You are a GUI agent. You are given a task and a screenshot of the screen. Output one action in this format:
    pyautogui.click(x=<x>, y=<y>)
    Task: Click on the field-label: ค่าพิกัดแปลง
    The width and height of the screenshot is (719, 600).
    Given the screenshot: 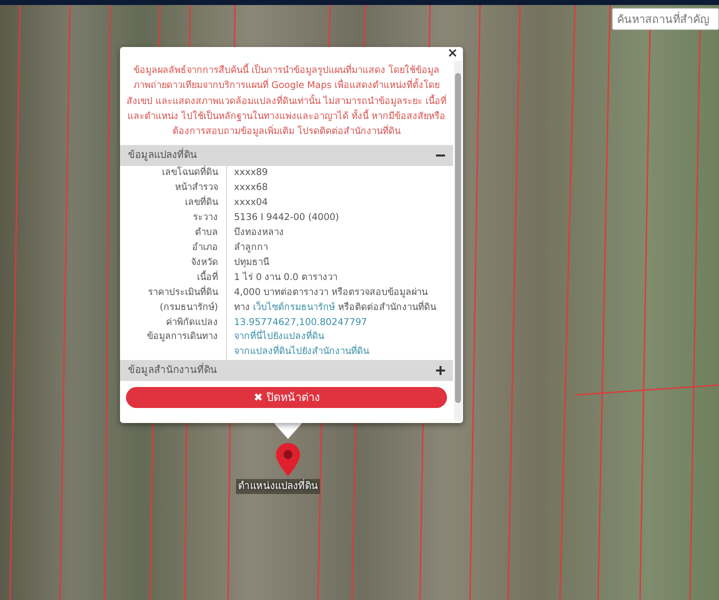 What is the action you would take?
    pyautogui.click(x=192, y=322)
    